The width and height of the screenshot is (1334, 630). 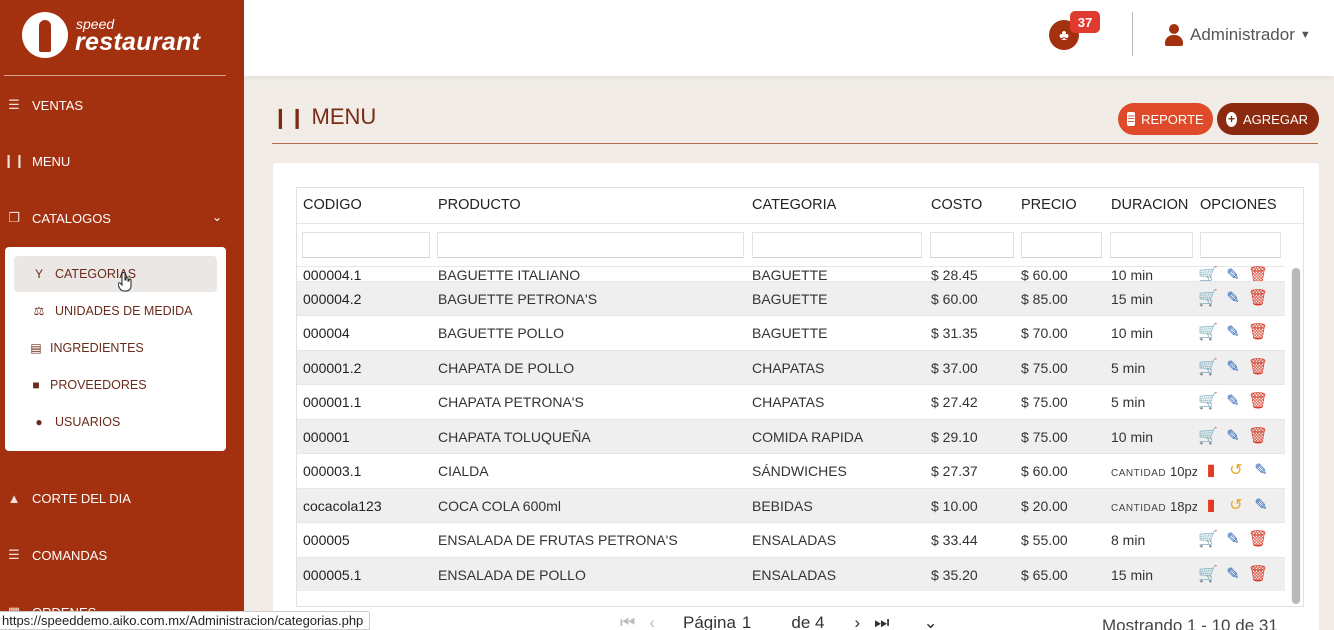 What do you see at coordinates (930, 621) in the screenshot?
I see `page-size-dropdown-icon: ⌄` at bounding box center [930, 621].